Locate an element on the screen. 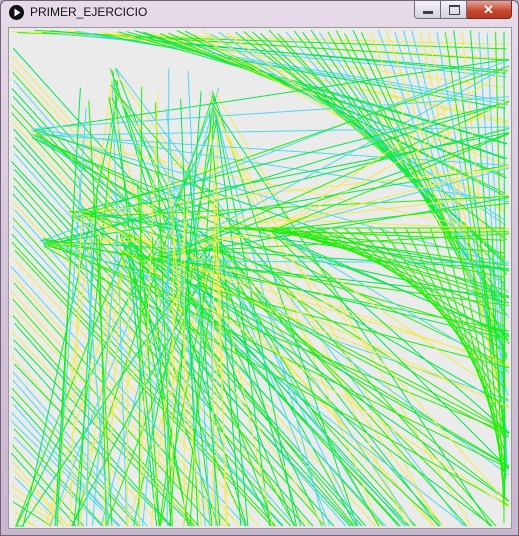  maximize-icon is located at coordinates (454, 10).